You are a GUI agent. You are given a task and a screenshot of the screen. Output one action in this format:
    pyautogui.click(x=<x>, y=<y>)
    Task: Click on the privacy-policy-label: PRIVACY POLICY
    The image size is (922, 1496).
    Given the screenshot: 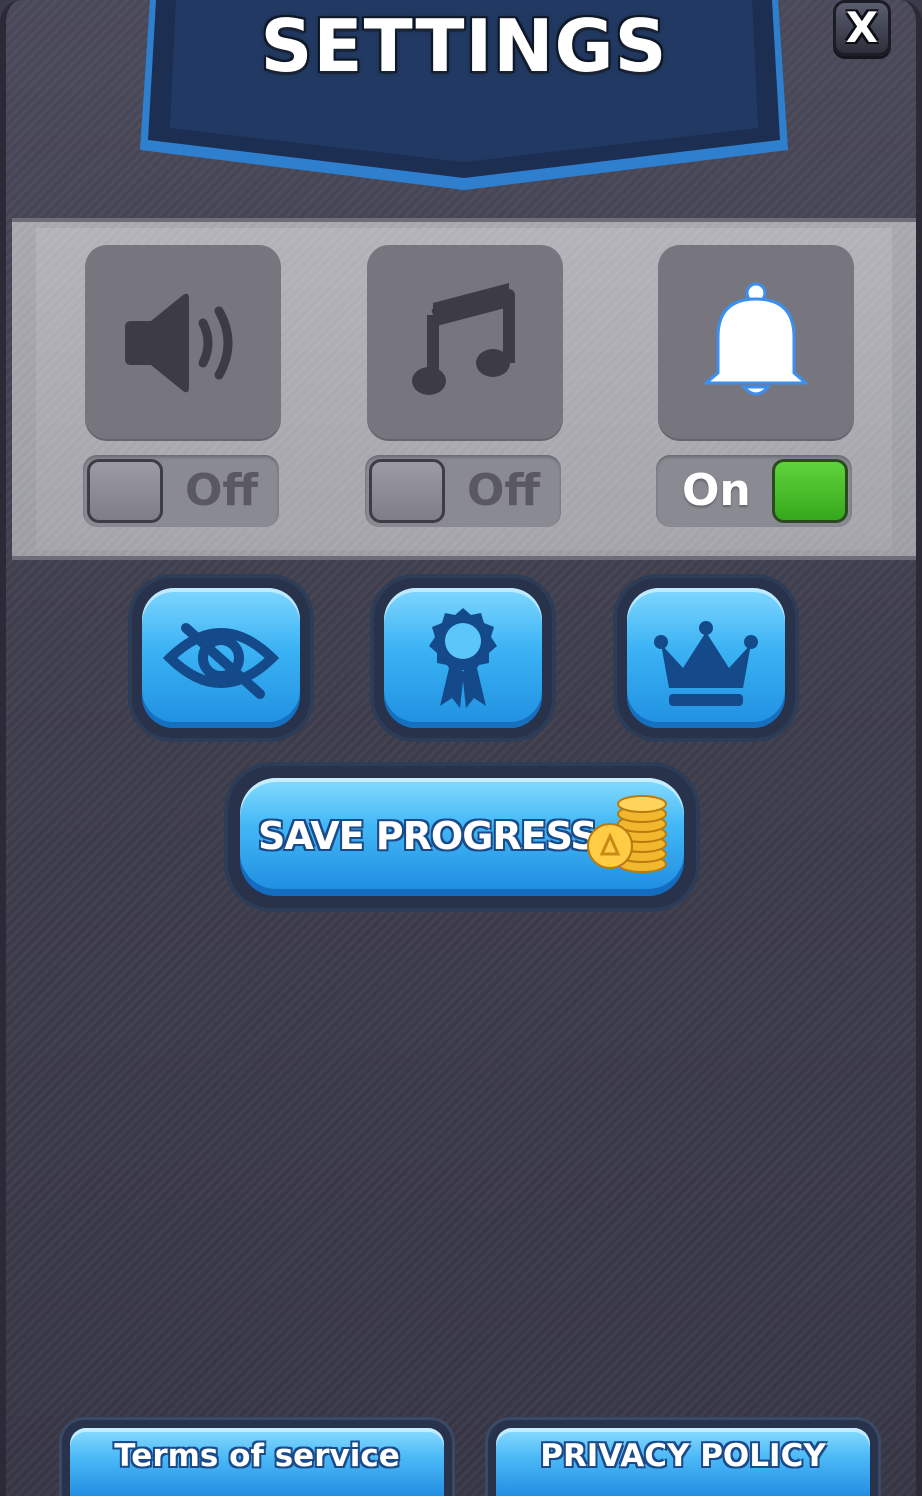 What is the action you would take?
    pyautogui.click(x=683, y=1456)
    